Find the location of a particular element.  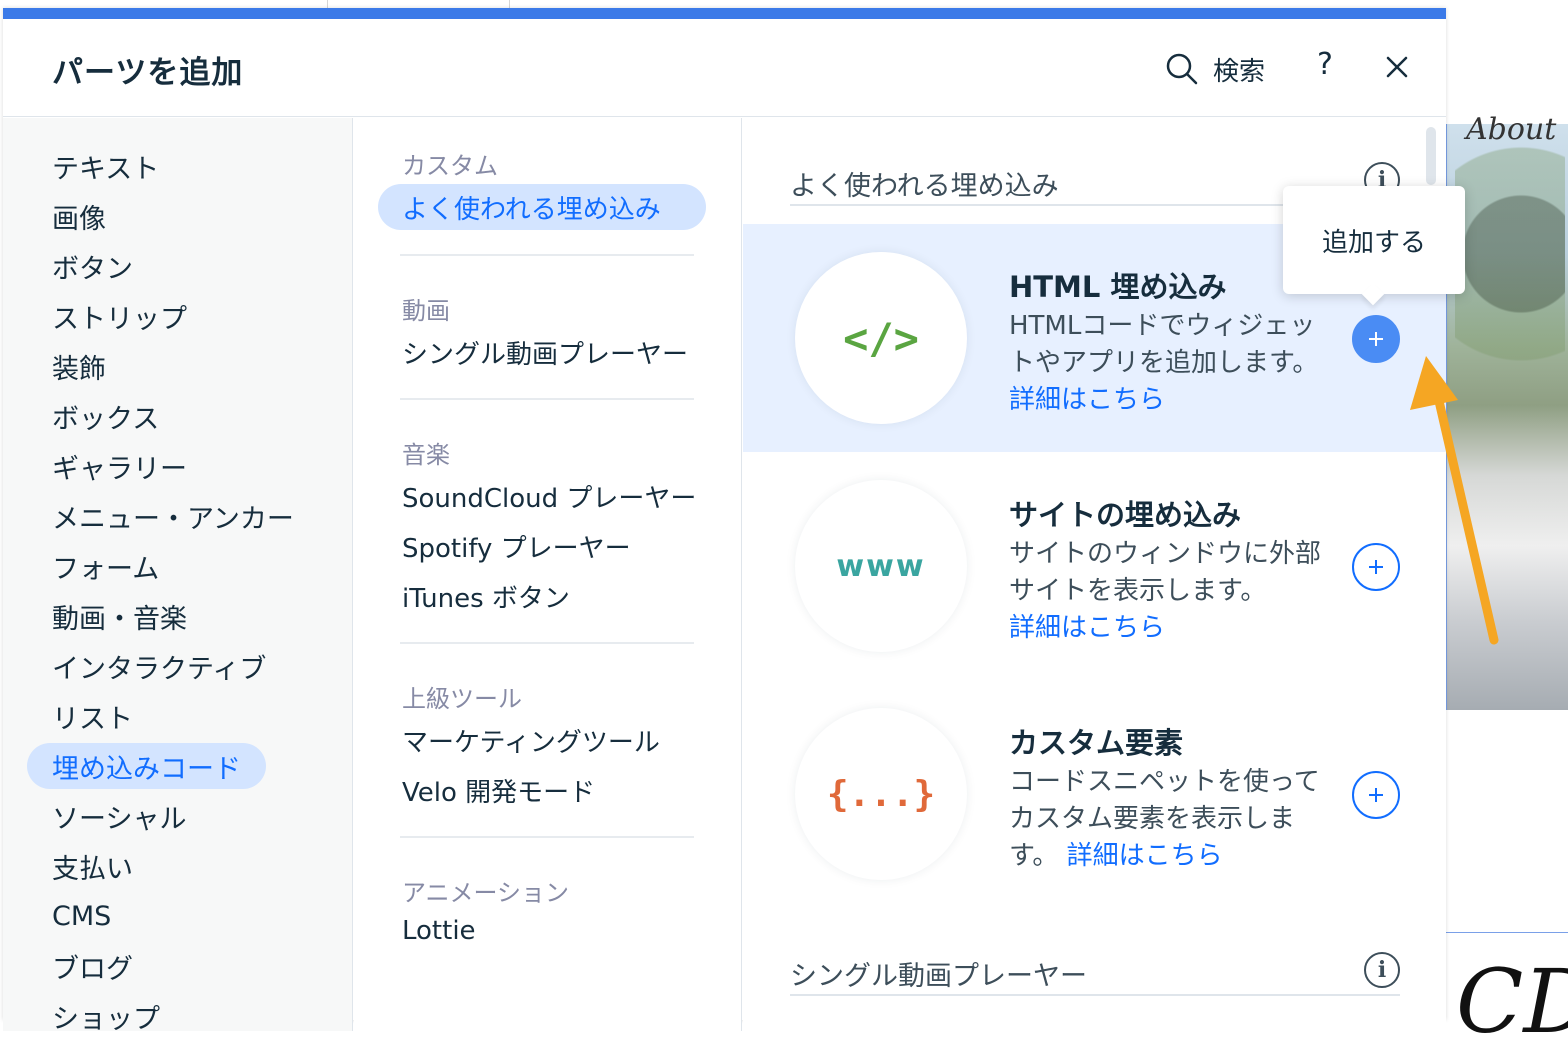

subcategory-item-spotify: Spotify プレーヤー is located at coordinates (552, 546).